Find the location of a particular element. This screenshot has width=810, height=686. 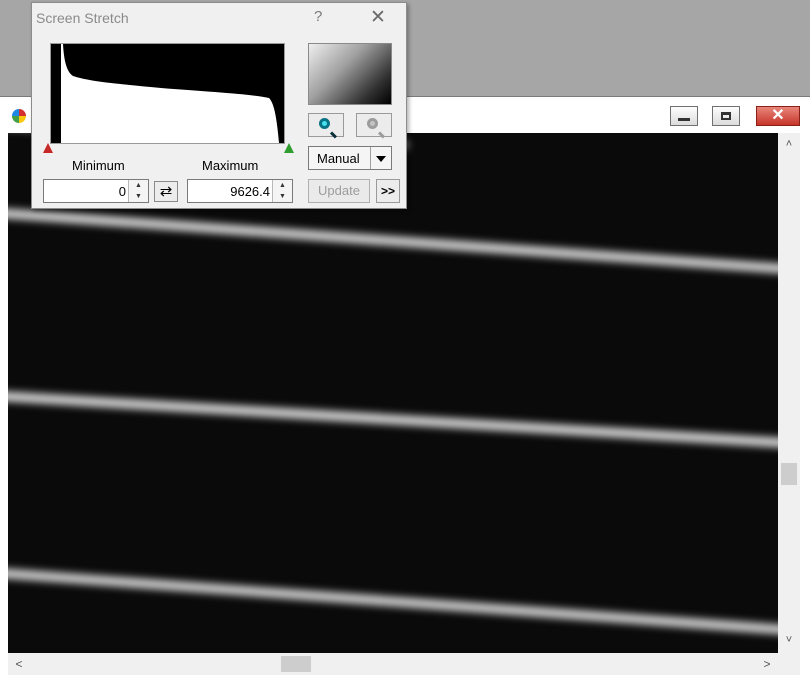

close-icon: ✕ is located at coordinates (778, 115).